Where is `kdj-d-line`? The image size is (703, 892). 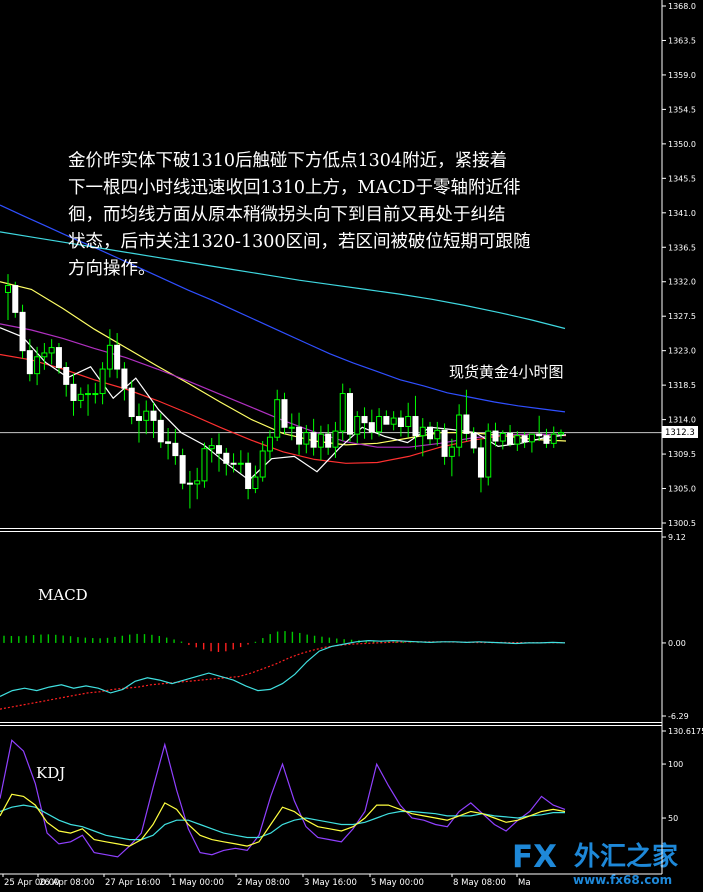
kdj-d-line is located at coordinates (282, 822).